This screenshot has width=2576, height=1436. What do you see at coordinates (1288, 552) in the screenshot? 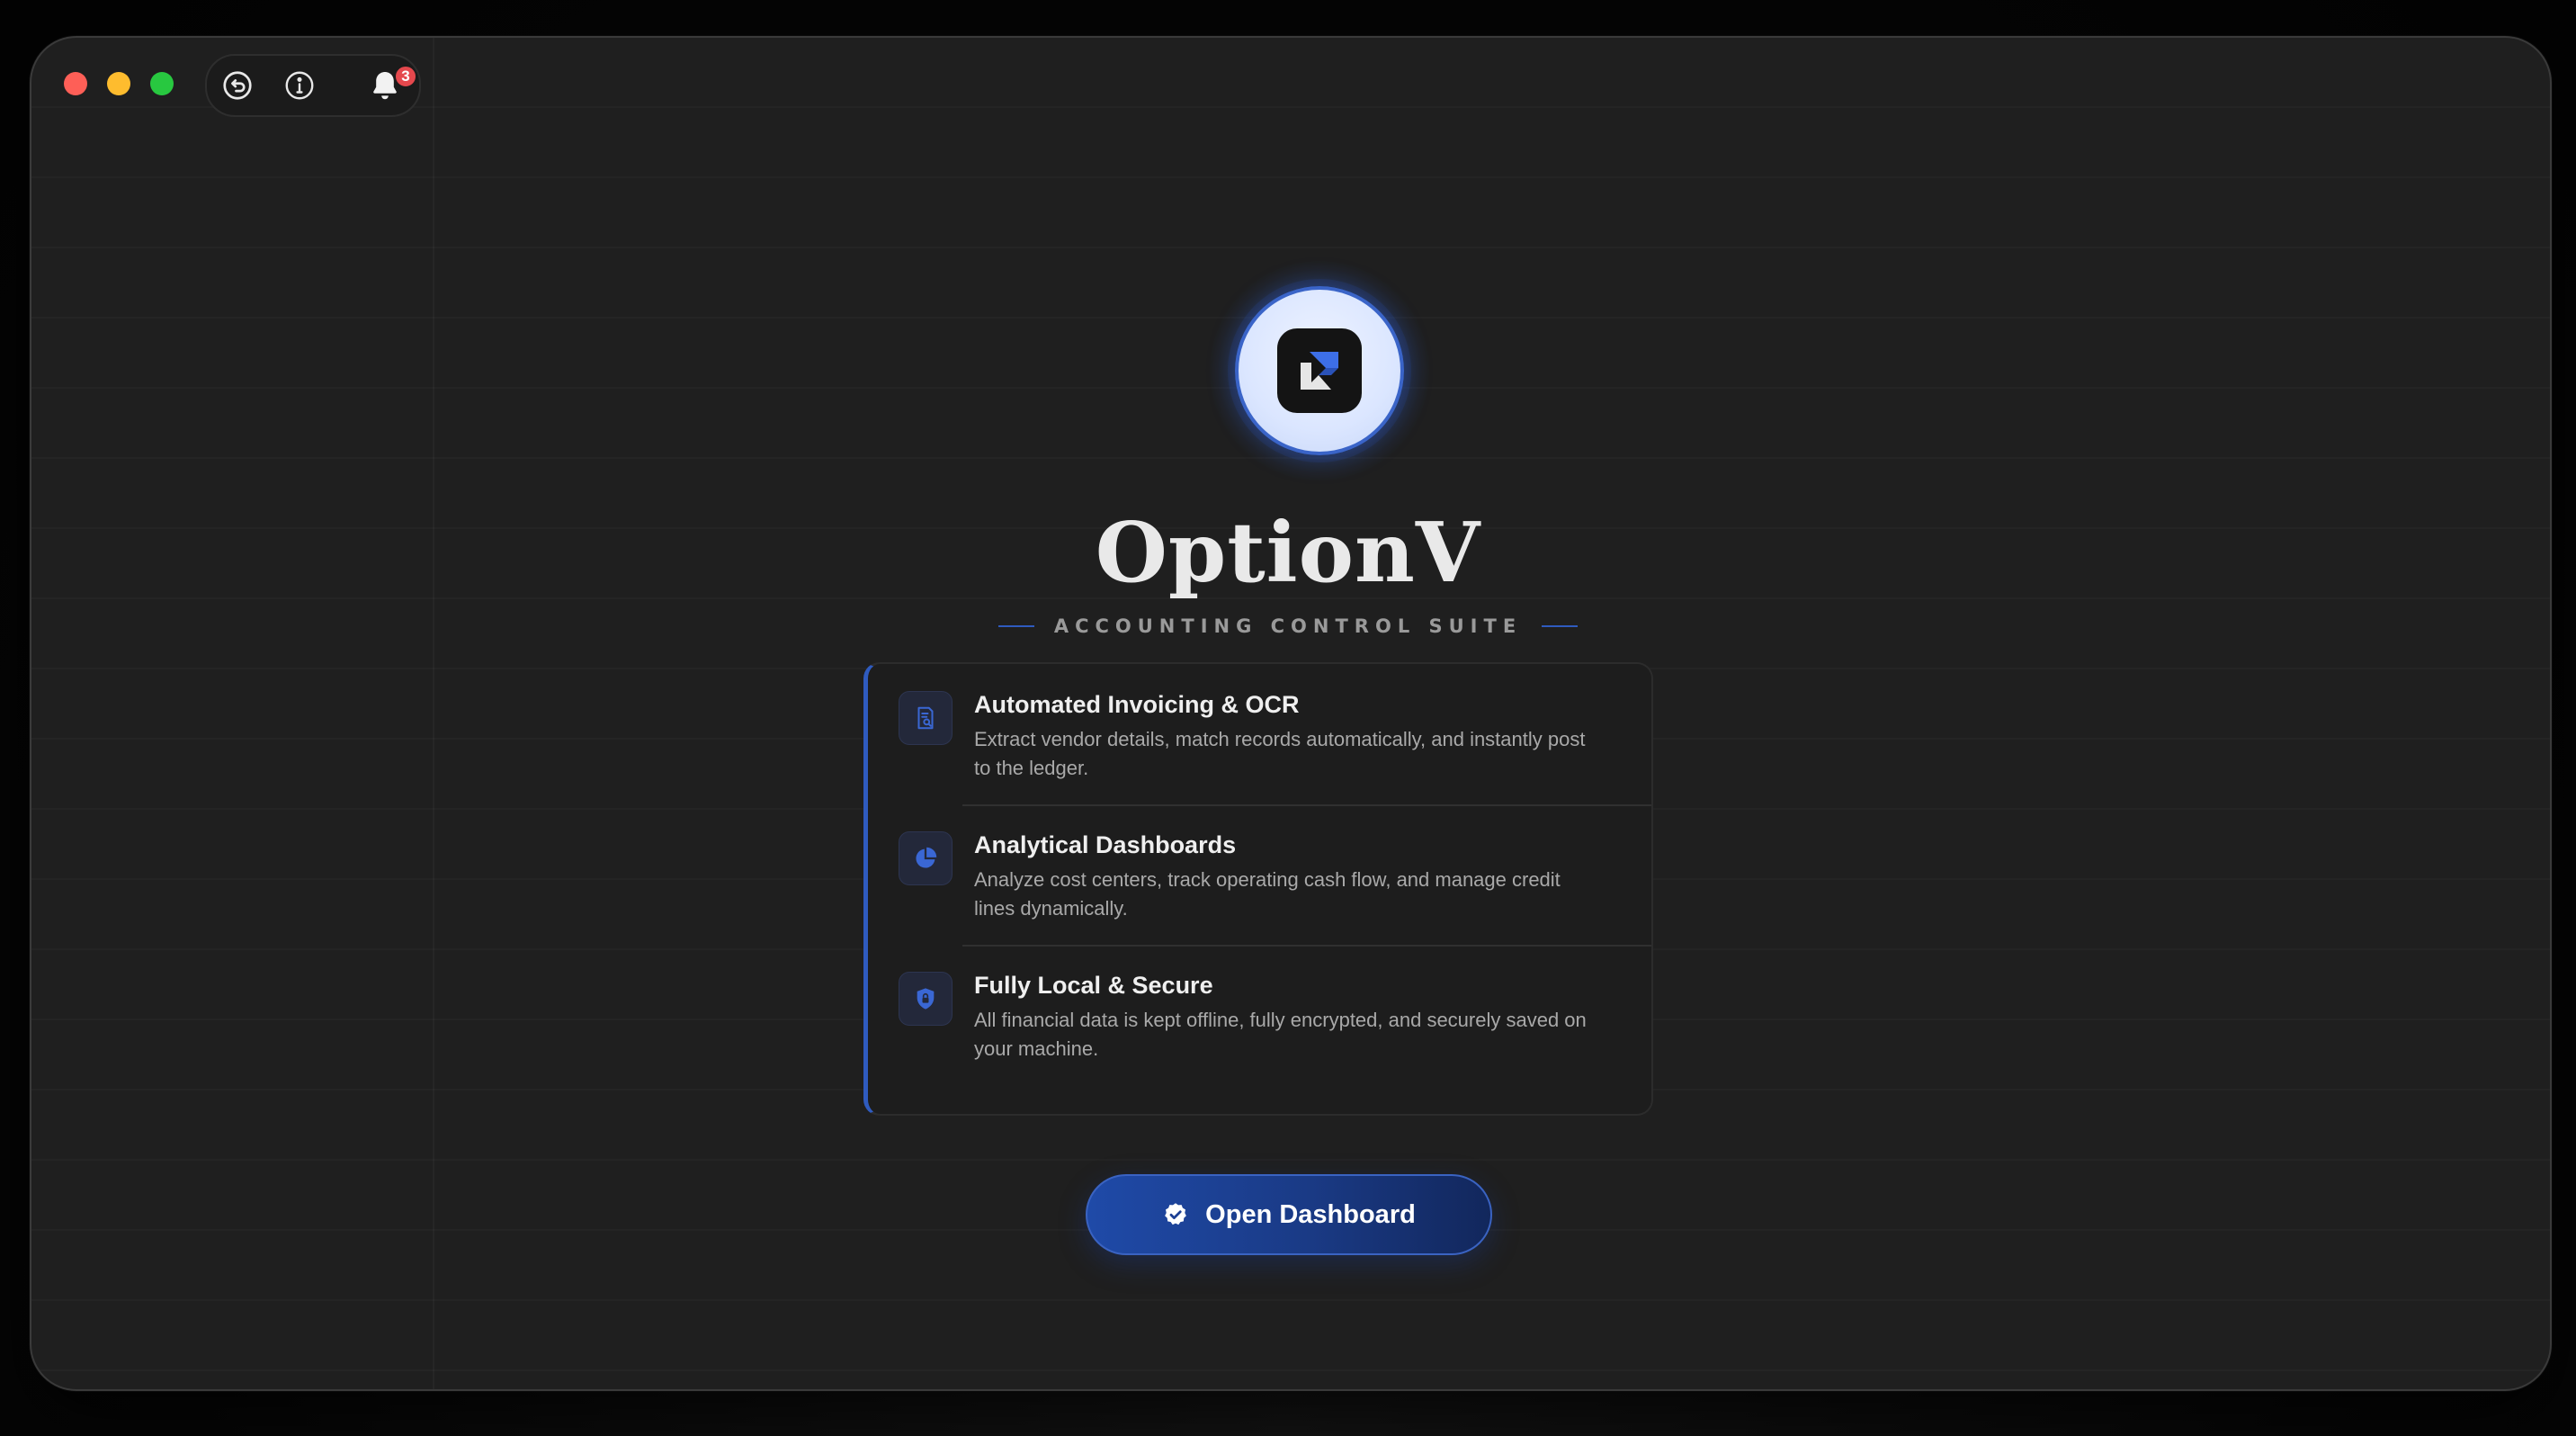
I see `app-title: OptionV` at bounding box center [1288, 552].